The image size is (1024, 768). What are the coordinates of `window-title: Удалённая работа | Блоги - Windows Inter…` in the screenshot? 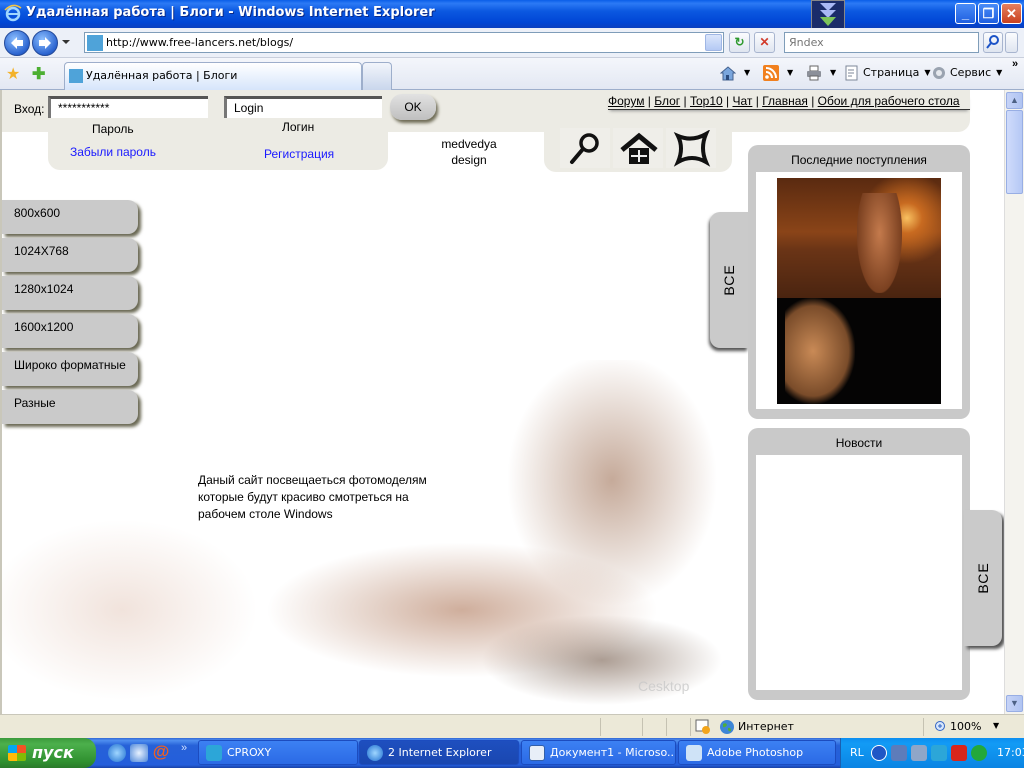 It's located at (230, 12).